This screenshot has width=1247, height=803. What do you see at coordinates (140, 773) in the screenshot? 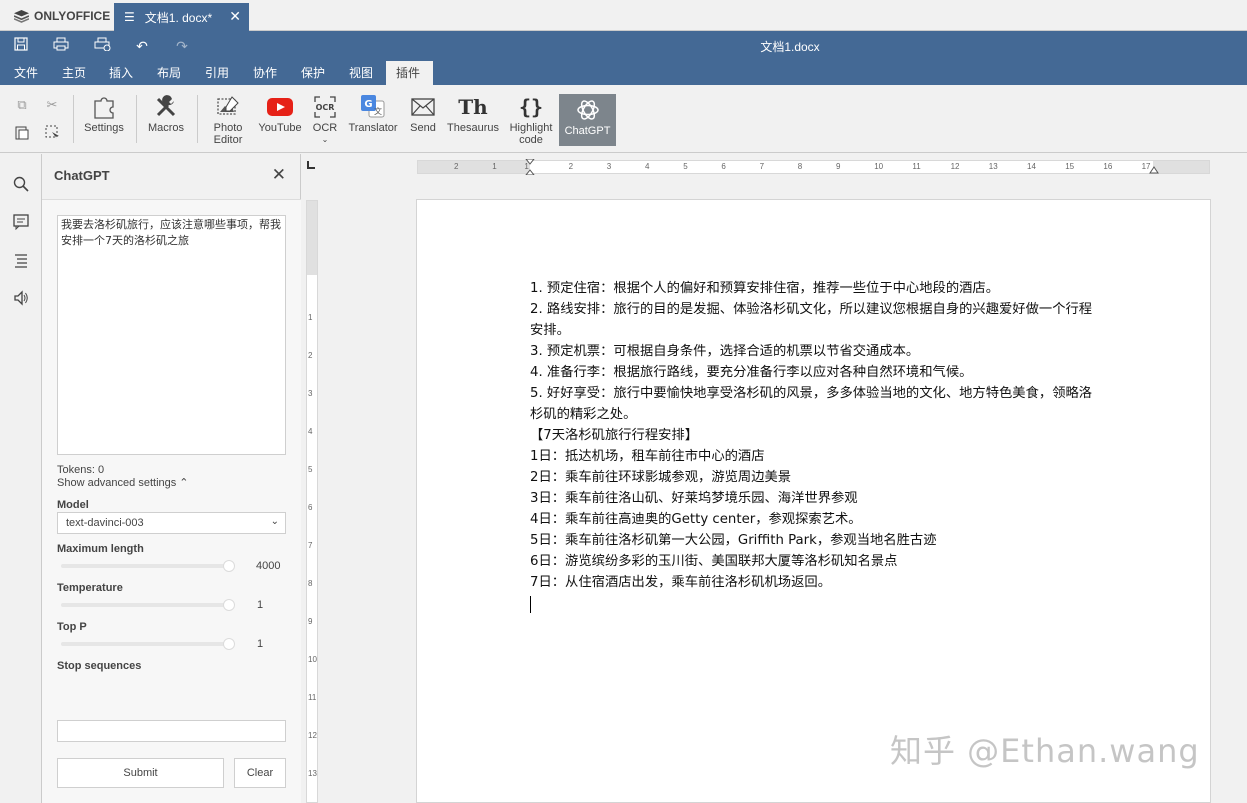
I see `submit-button: Submit` at bounding box center [140, 773].